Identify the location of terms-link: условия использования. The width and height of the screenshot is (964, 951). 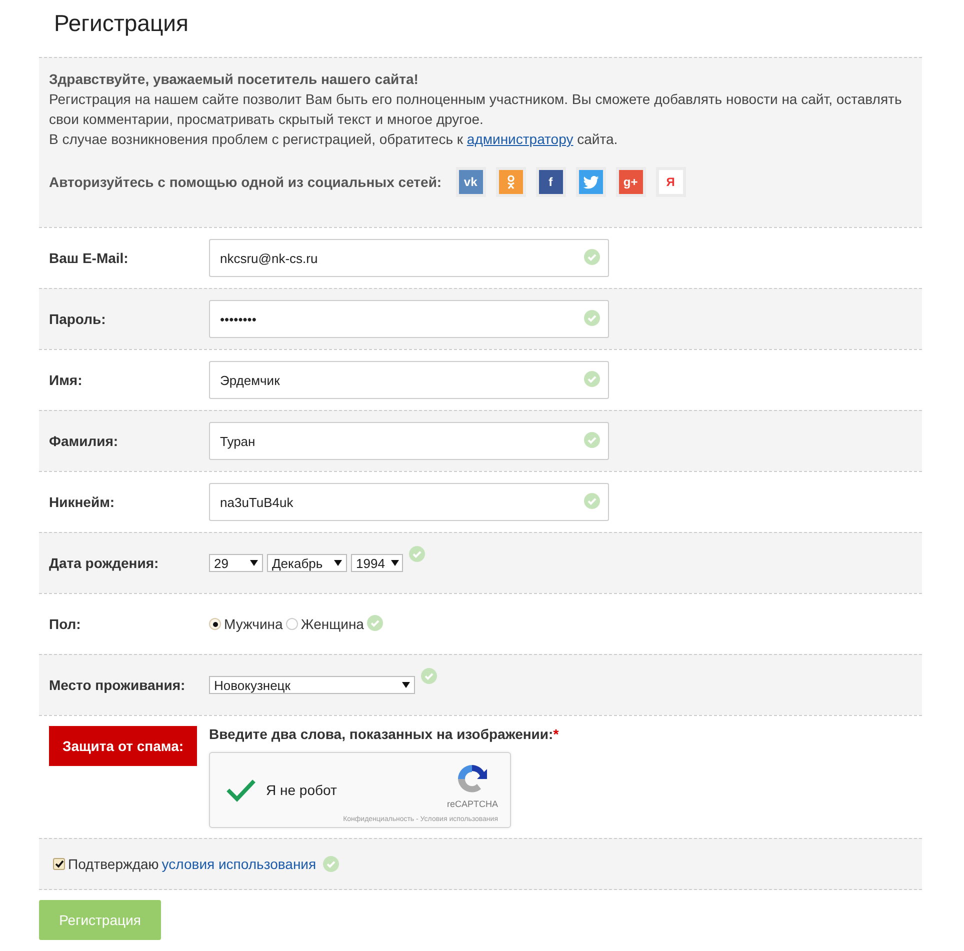
(239, 864).